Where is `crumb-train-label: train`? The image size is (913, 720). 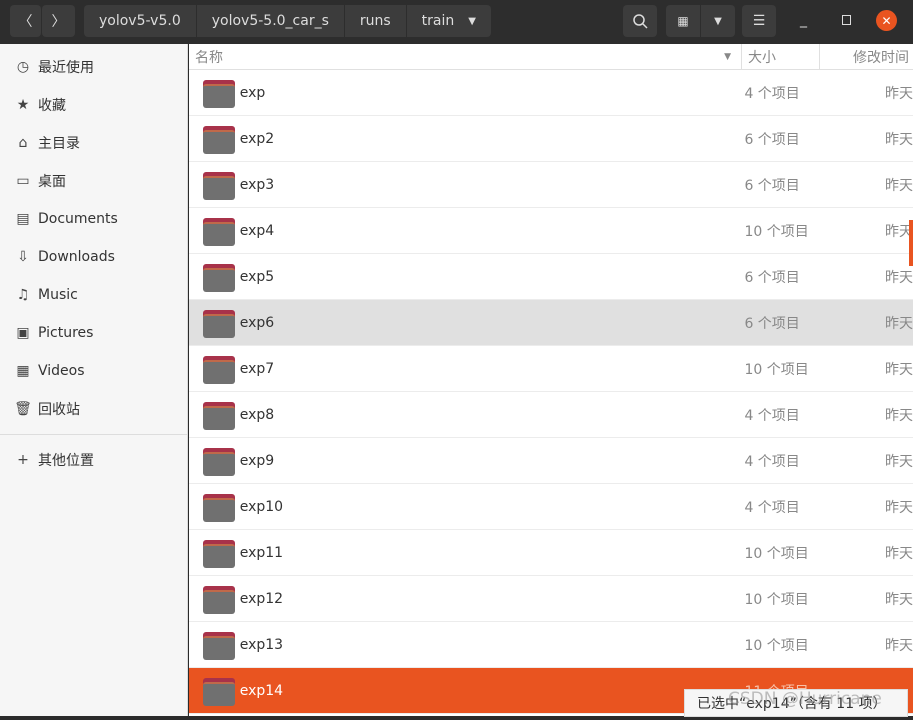 crumb-train-label: train is located at coordinates (438, 21).